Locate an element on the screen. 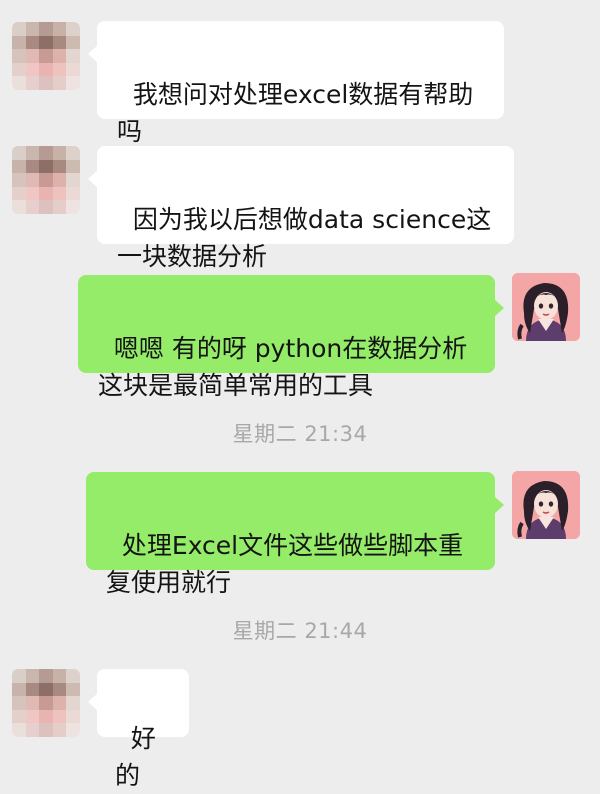 The height and width of the screenshot is (794, 600). timestamp: 星期二 21:44 is located at coordinates (300, 631).